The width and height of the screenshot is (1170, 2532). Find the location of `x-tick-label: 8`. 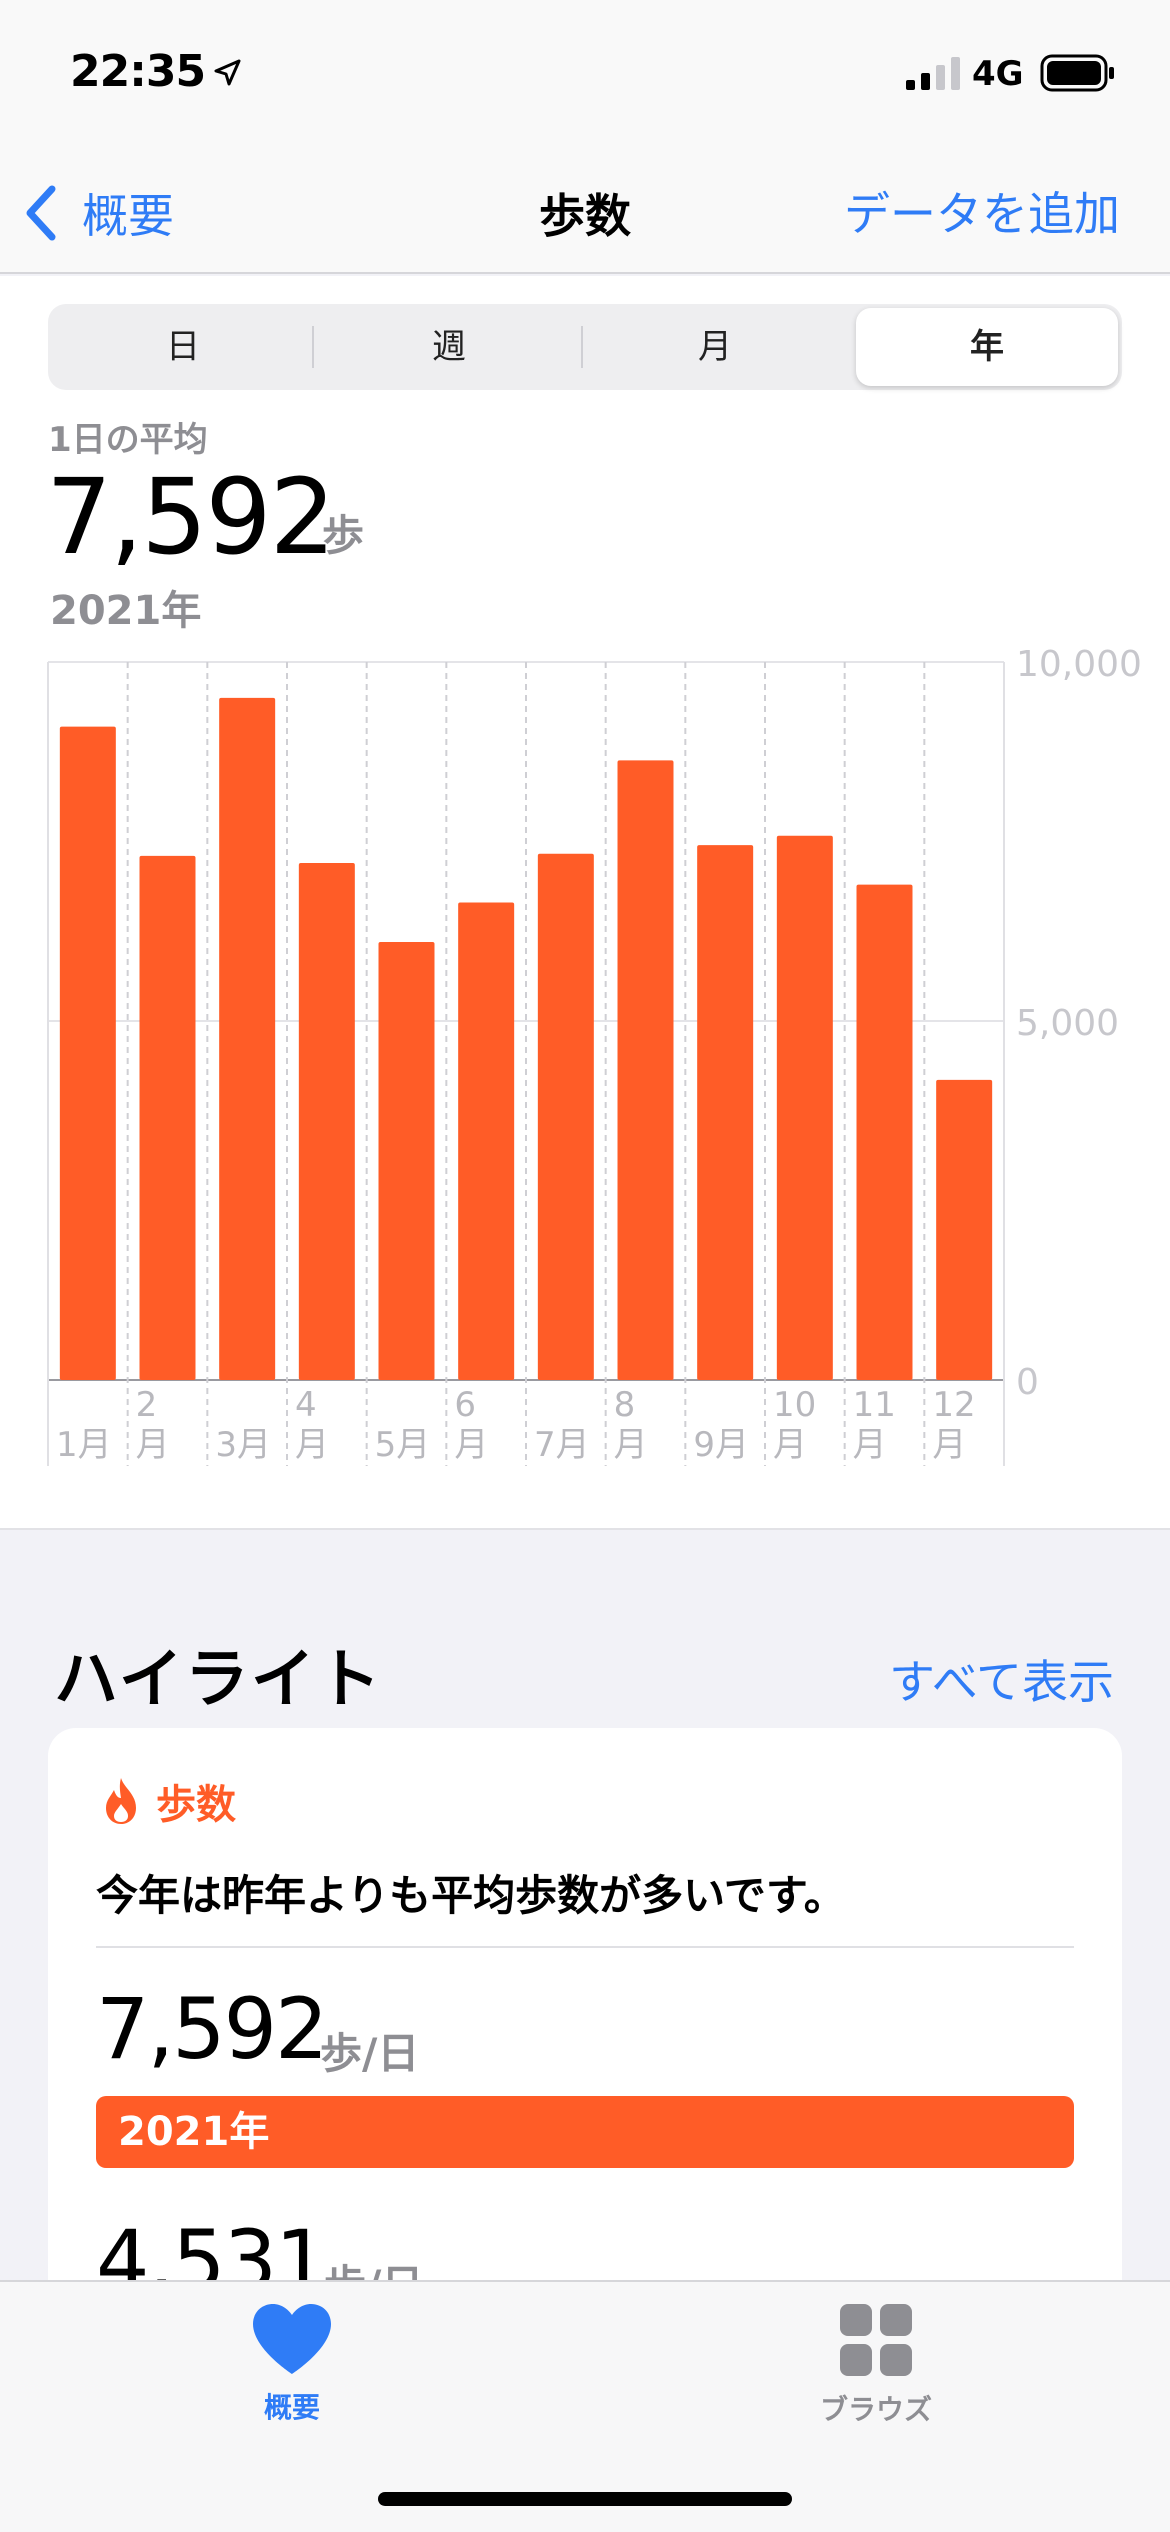

x-tick-label: 8 is located at coordinates (625, 1405).